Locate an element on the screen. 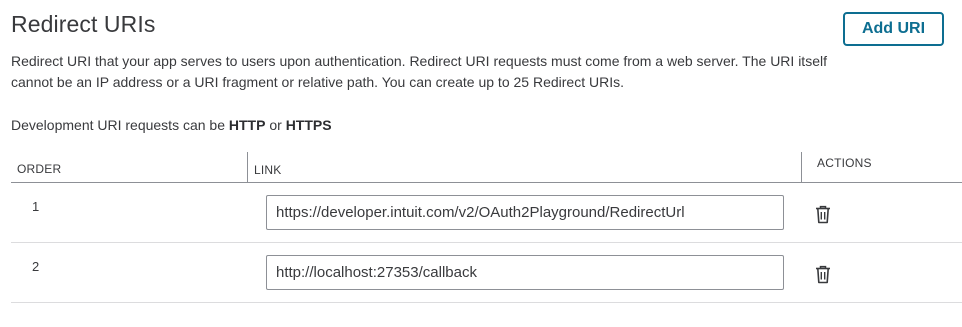 Image resolution: width=962 pixels, height=327 pixels. dev-note-joiner: or is located at coordinates (275, 125).